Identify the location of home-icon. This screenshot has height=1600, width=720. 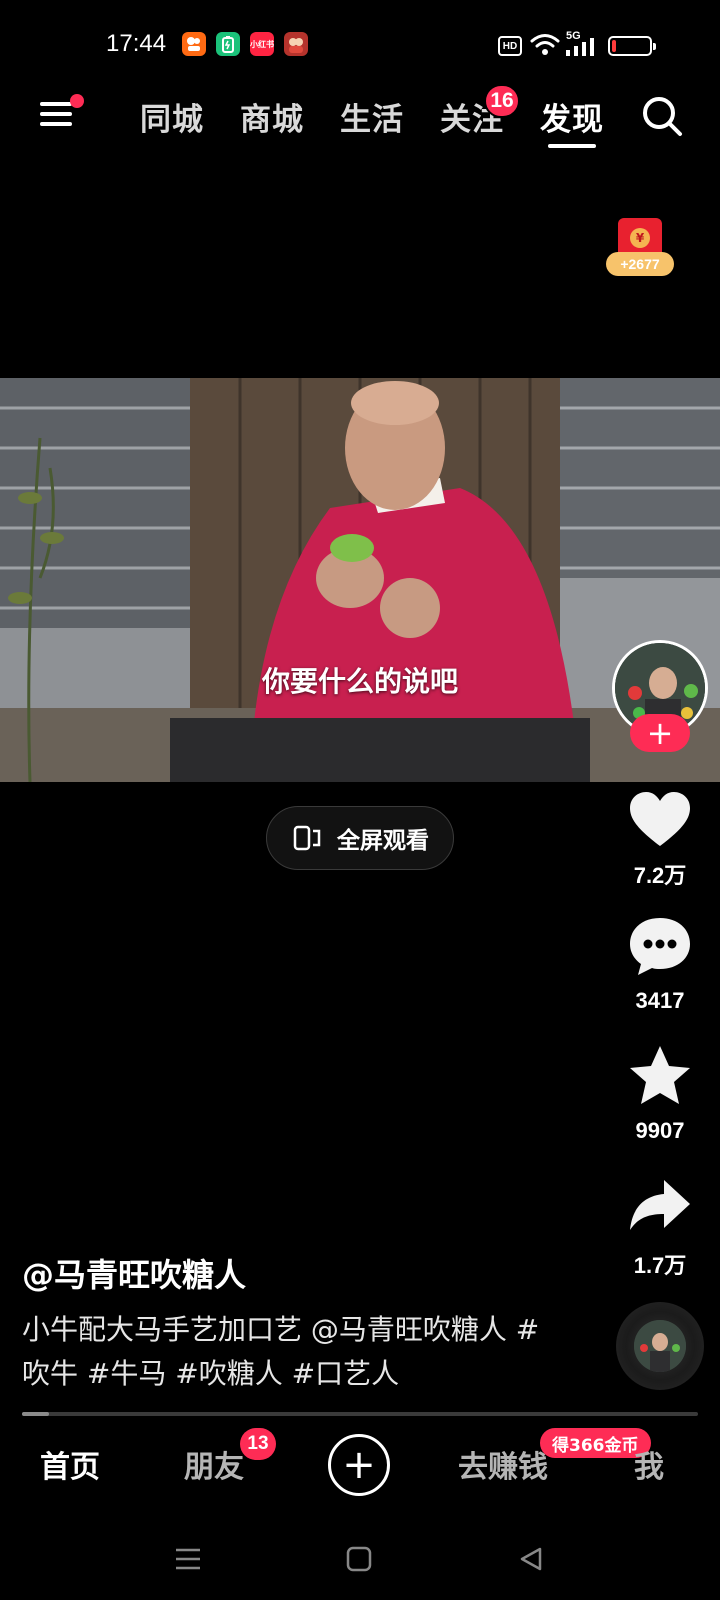
(359, 1559).